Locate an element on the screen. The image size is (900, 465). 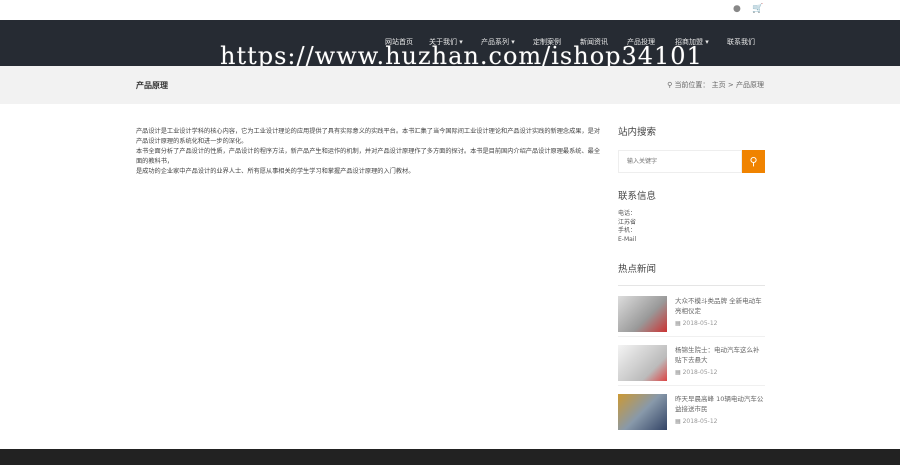
search-icon: ⚲ is located at coordinates (753, 162).